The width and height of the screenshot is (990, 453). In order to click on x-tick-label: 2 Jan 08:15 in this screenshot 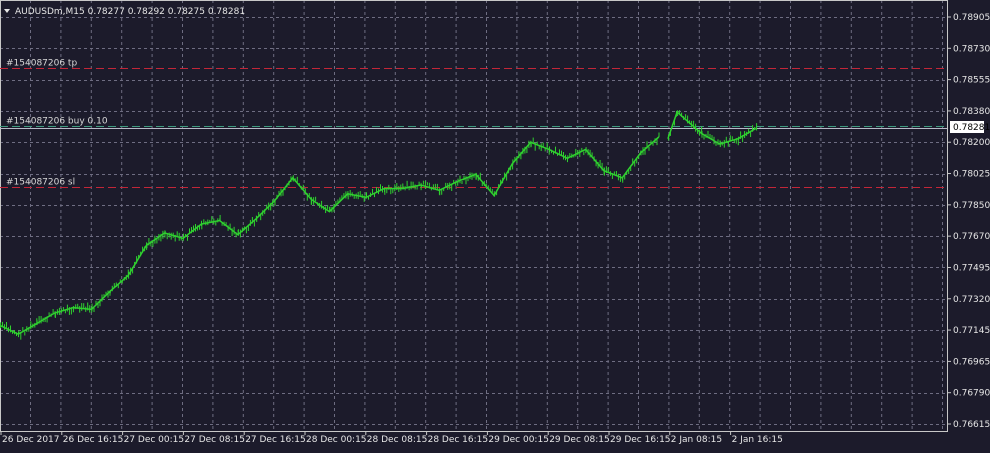, I will do `click(696, 440)`.